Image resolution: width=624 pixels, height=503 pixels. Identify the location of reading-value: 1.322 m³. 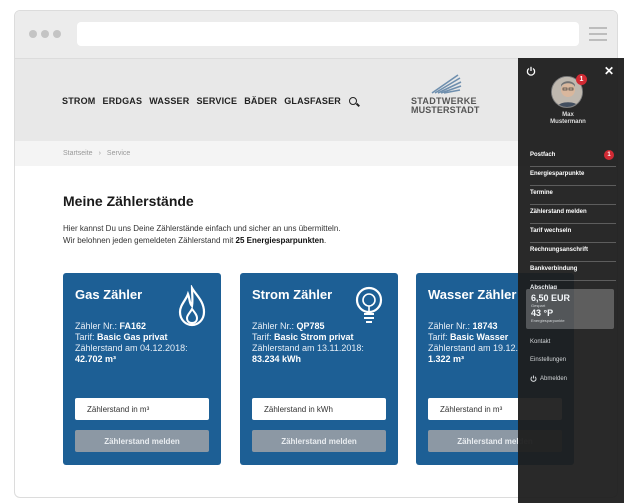
(446, 359).